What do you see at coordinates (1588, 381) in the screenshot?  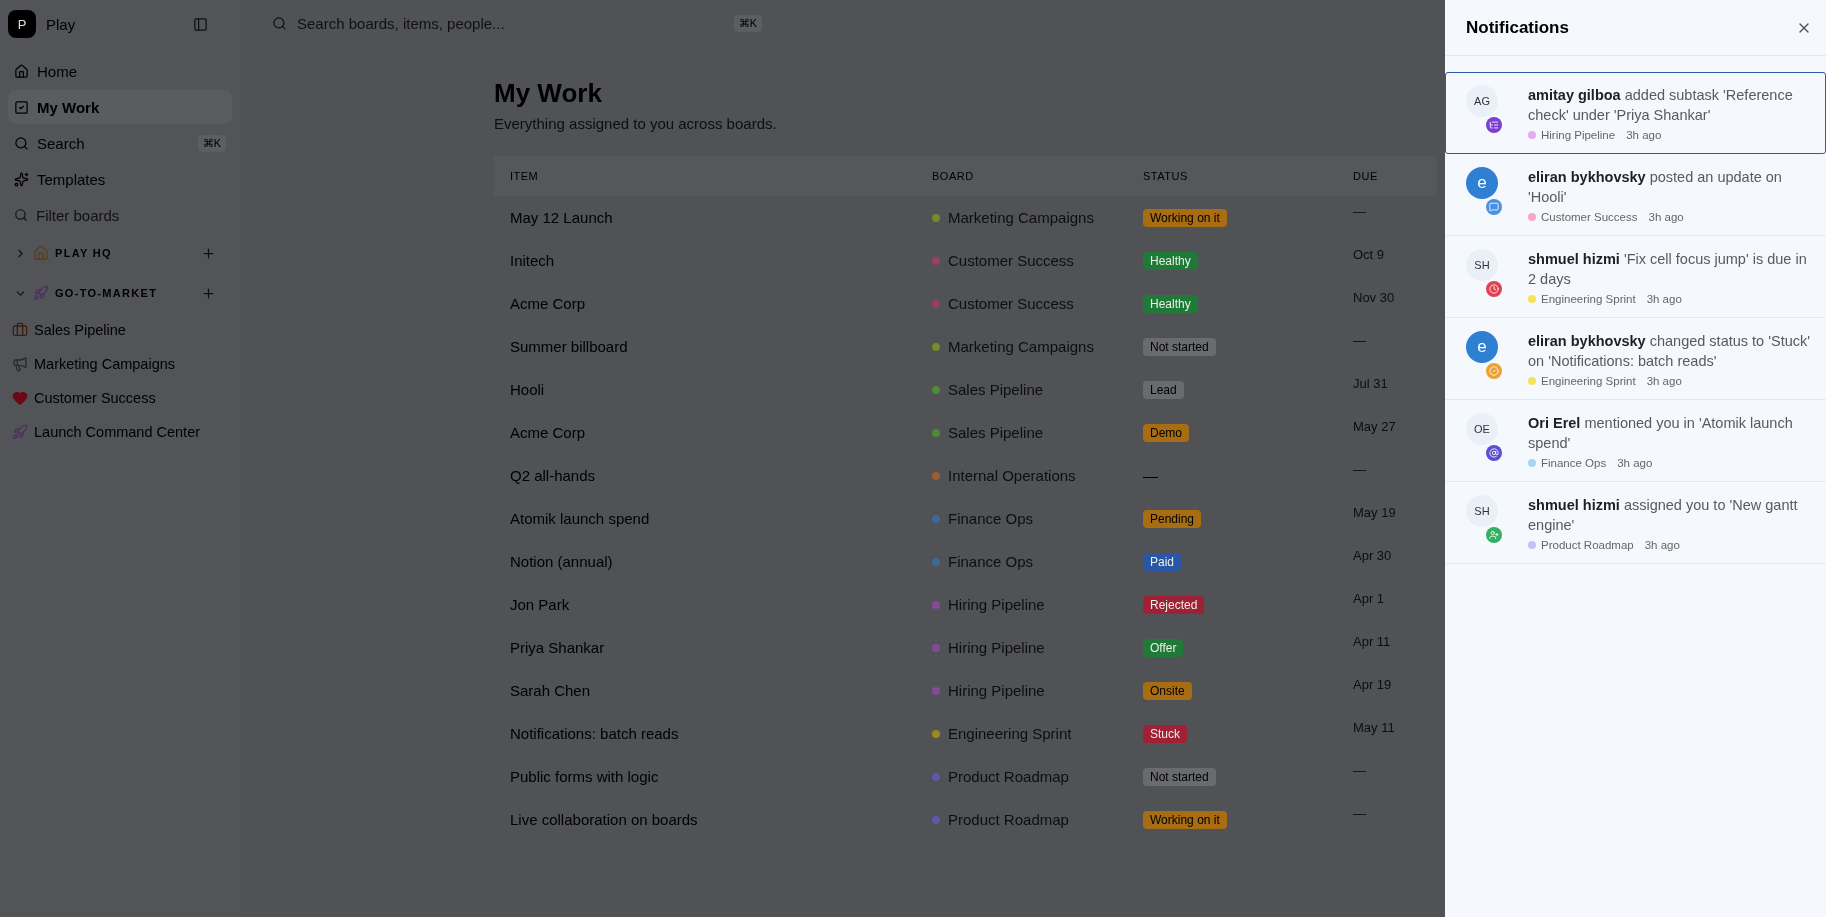 I see `board-name: Engineering Sprint` at bounding box center [1588, 381].